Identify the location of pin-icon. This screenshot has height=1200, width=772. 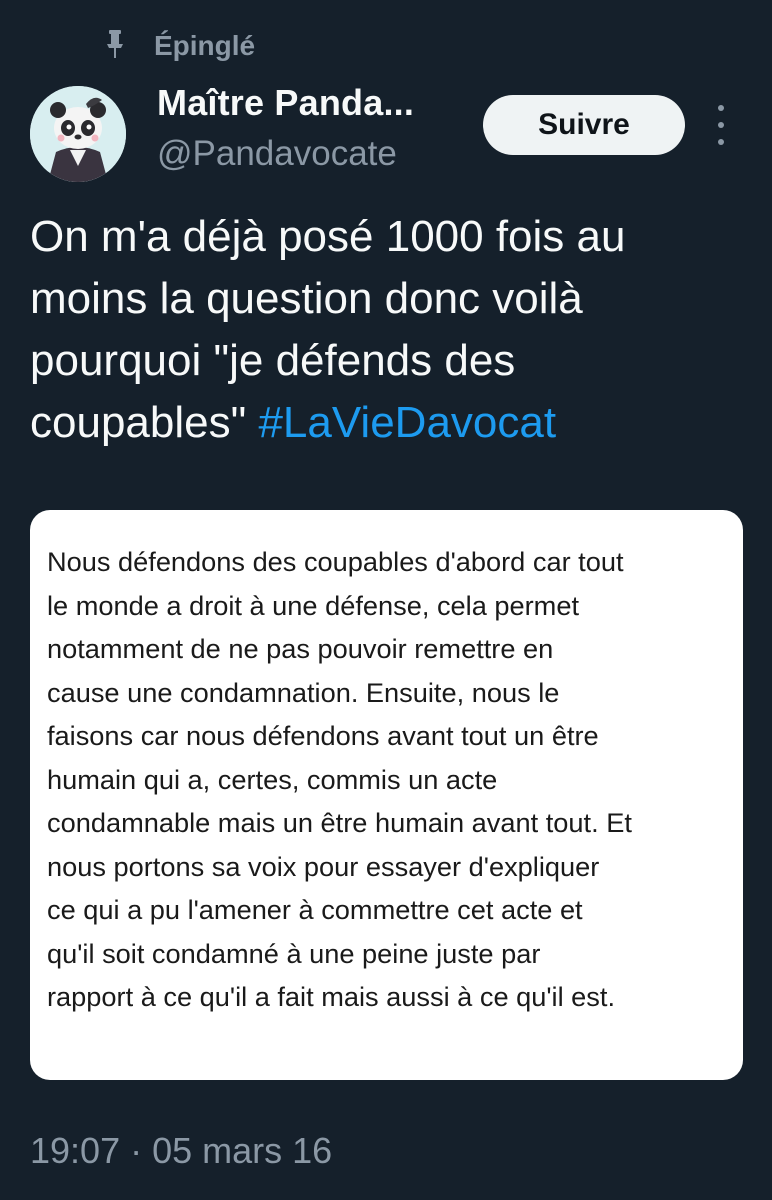
(115, 44).